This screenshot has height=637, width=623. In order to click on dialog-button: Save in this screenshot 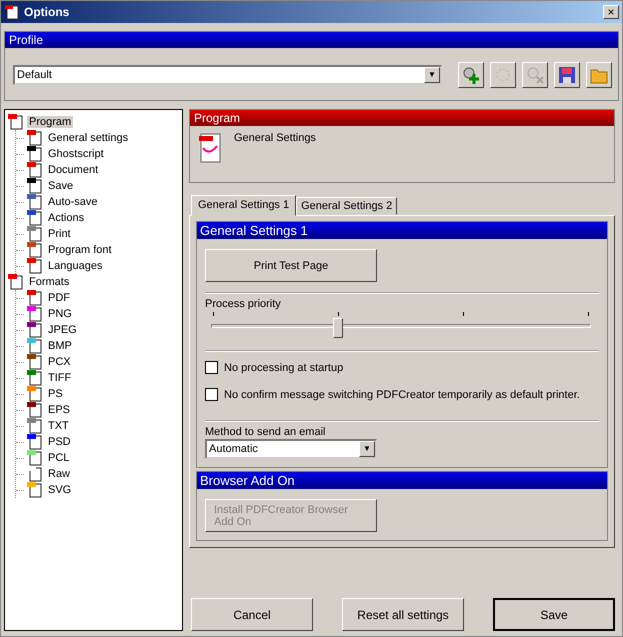, I will do `click(554, 614)`.